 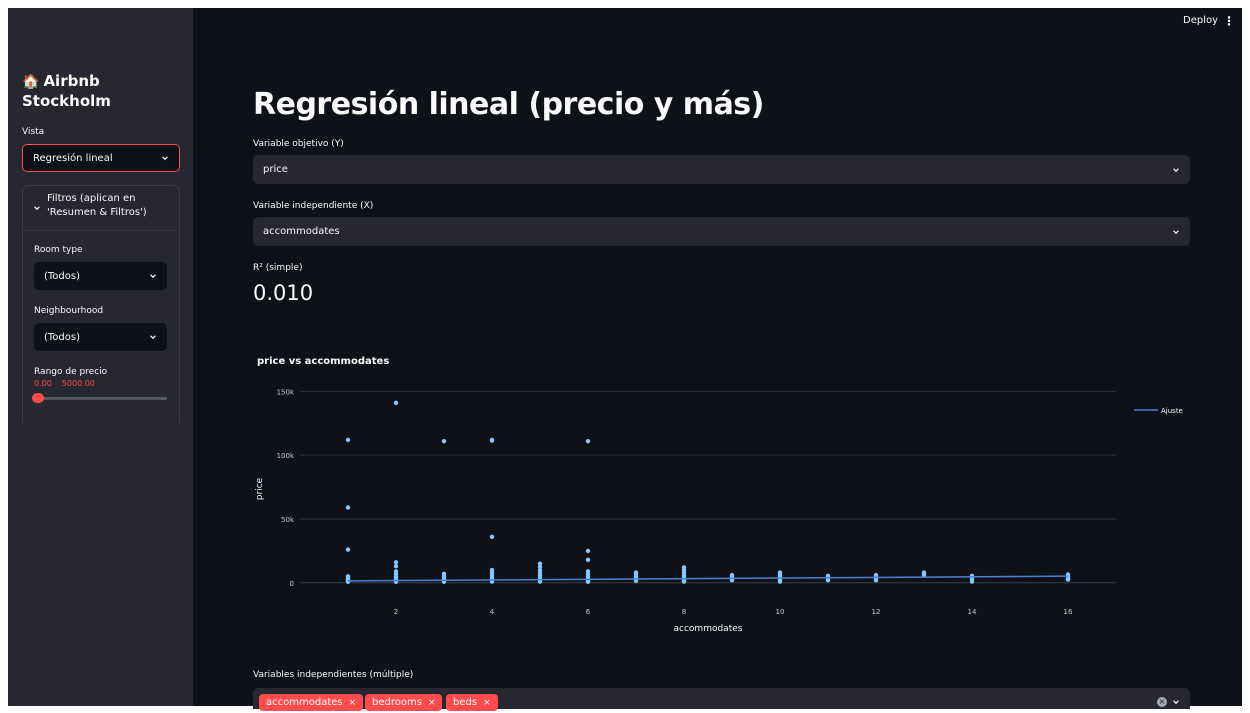 I want to click on chart-x-axis-label: accommodates, so click(x=708, y=629).